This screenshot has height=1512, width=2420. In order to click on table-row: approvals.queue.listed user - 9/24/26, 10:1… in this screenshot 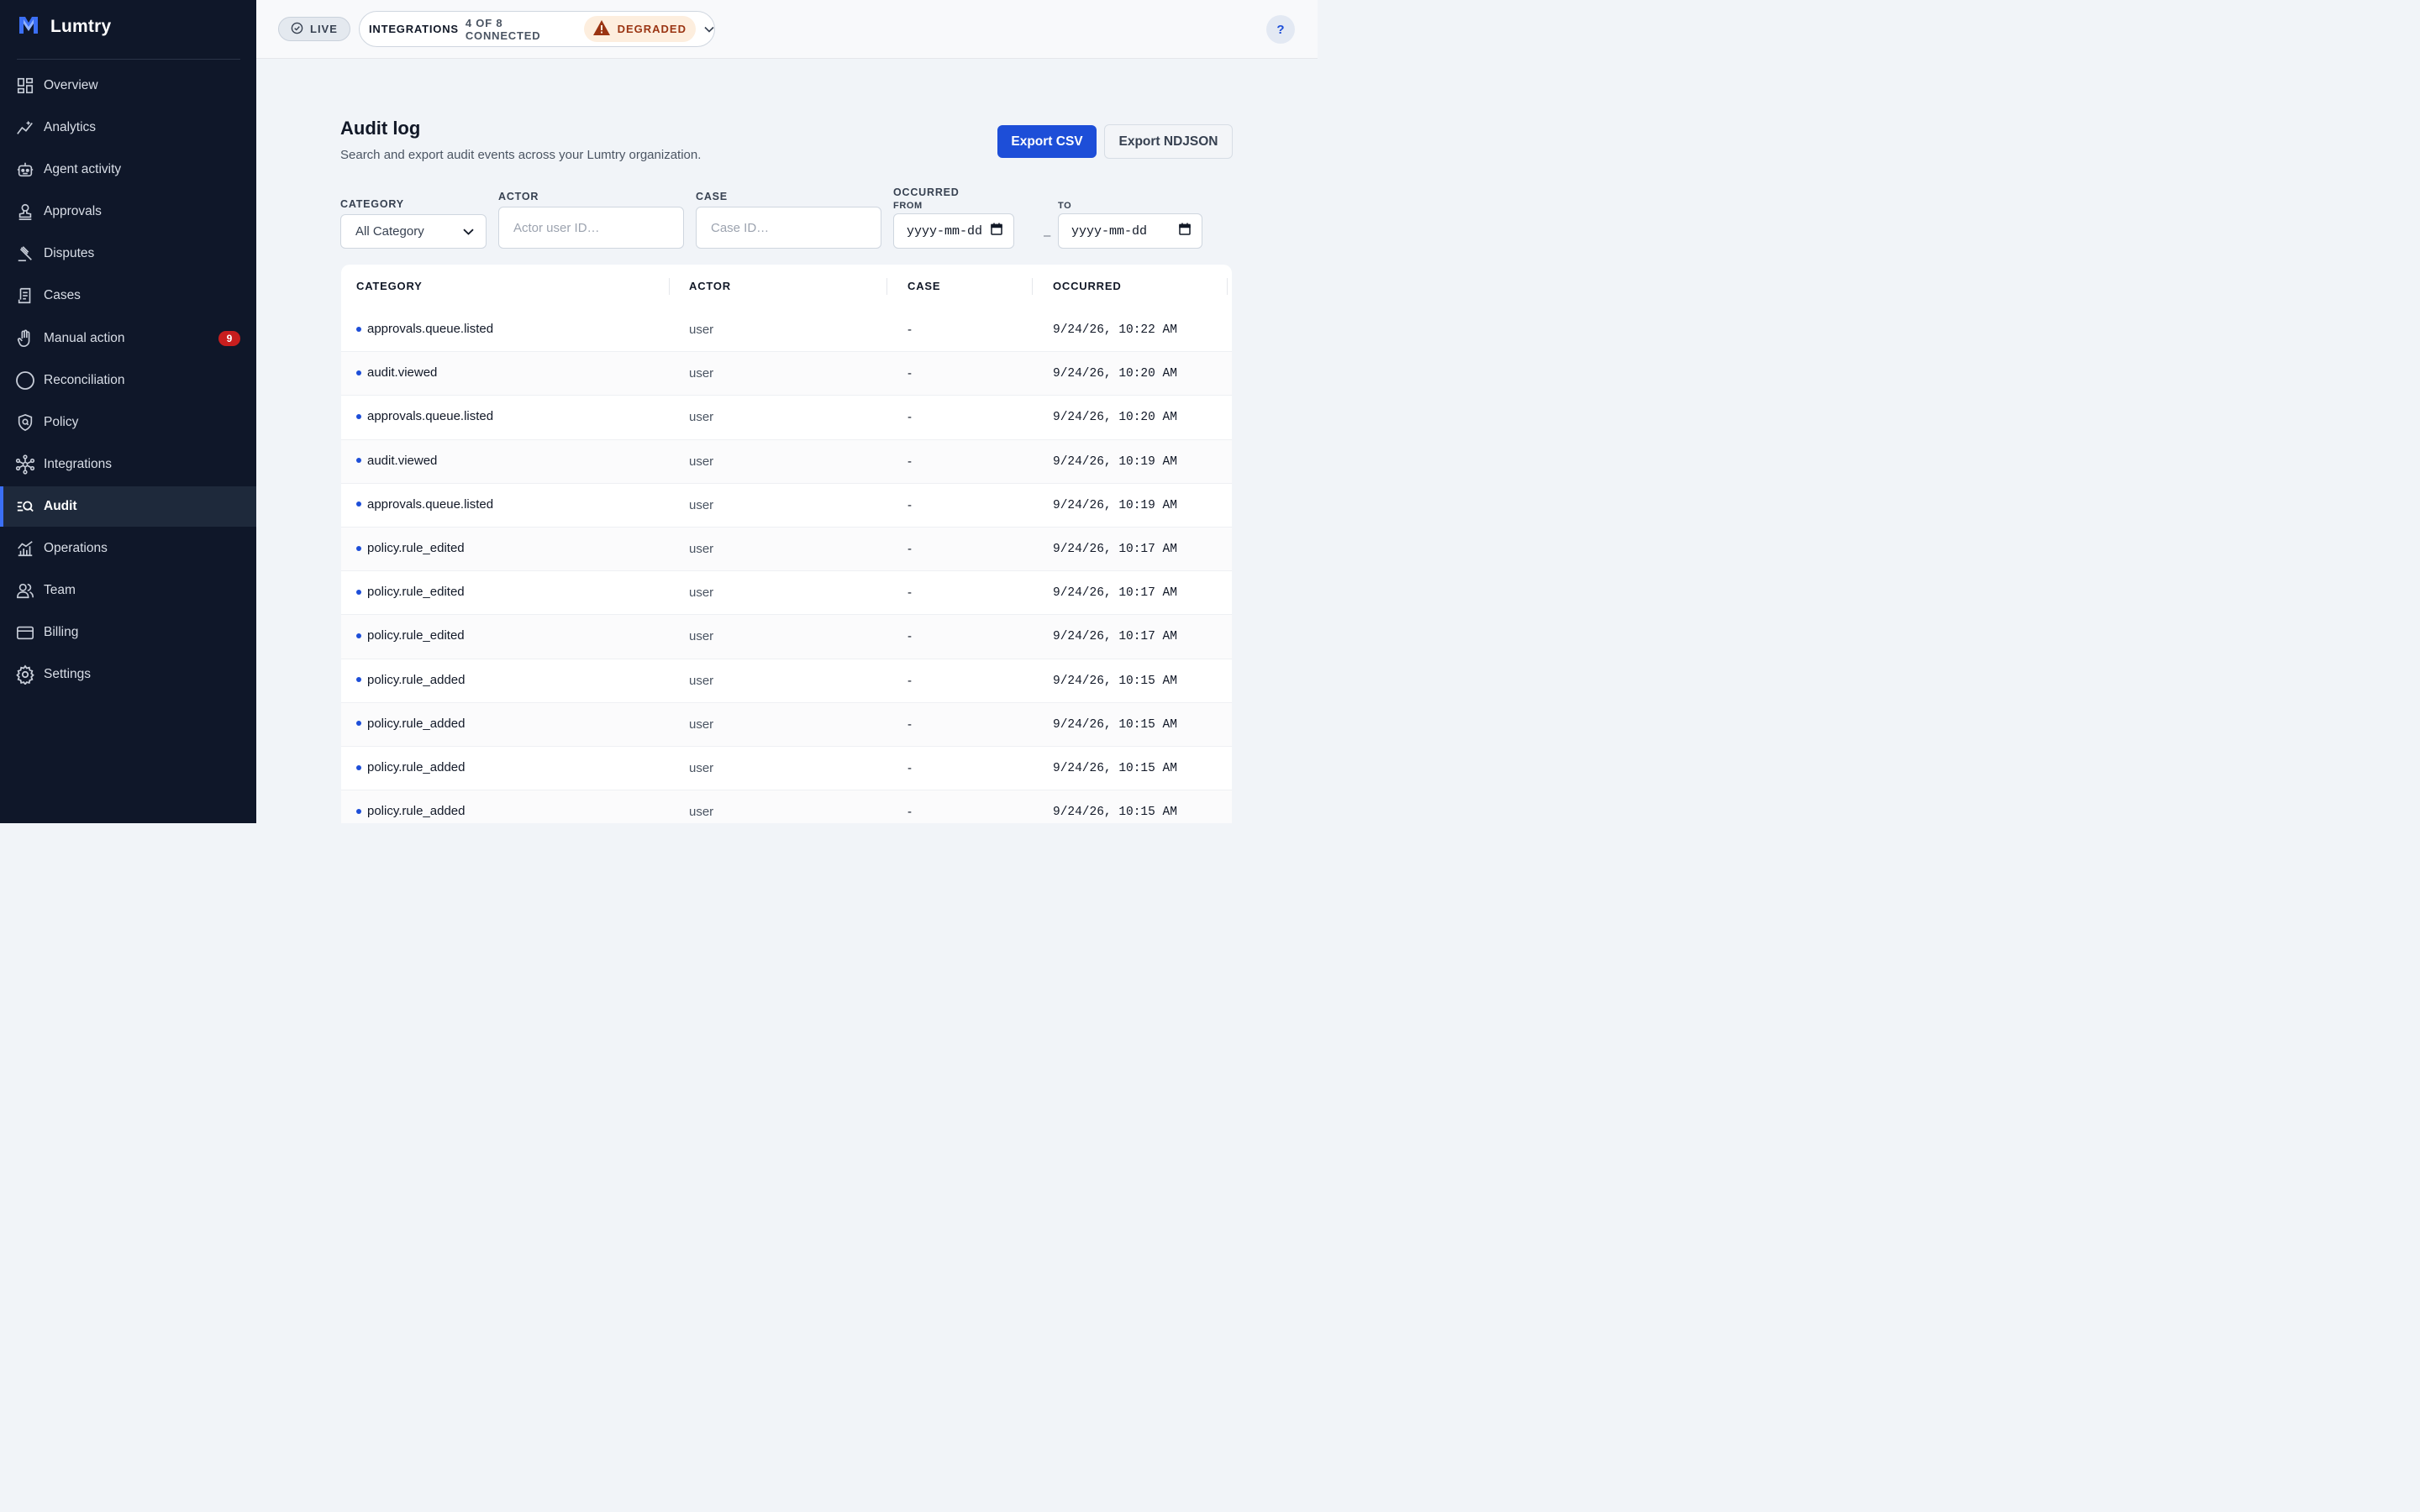, I will do `click(786, 506)`.